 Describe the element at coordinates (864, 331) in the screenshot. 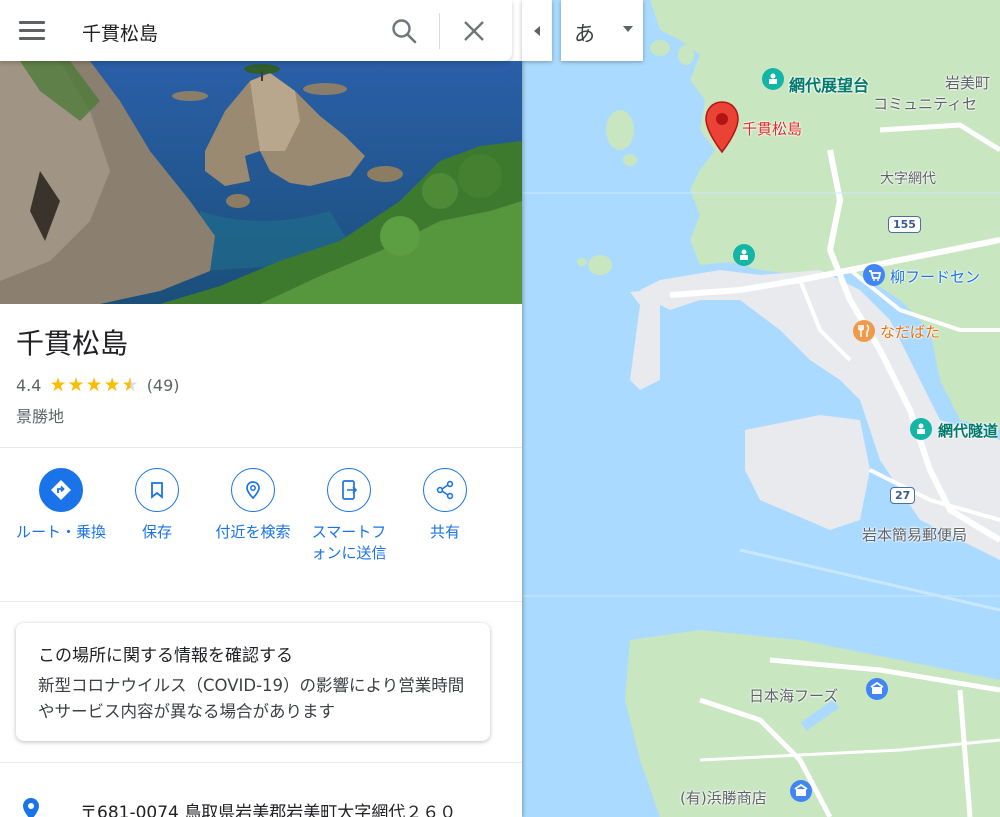

I see `restaurant-icon` at that location.